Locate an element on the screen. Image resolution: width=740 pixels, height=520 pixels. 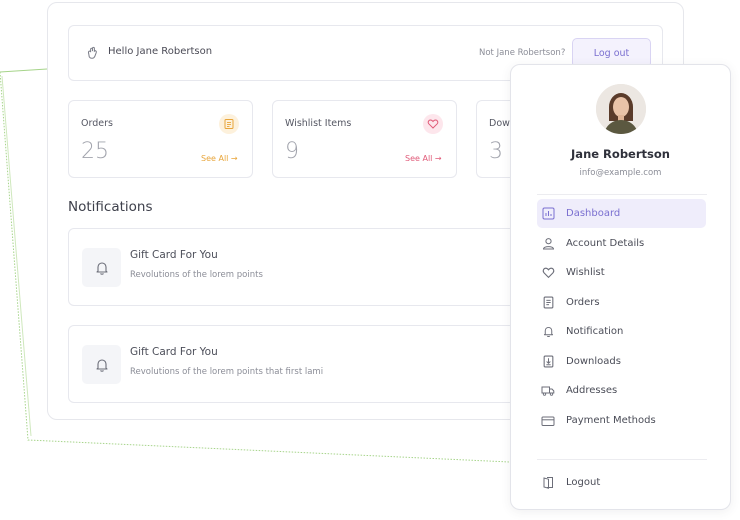
sidebar-item-payment-methods: Payment Methods is located at coordinates (621, 420).